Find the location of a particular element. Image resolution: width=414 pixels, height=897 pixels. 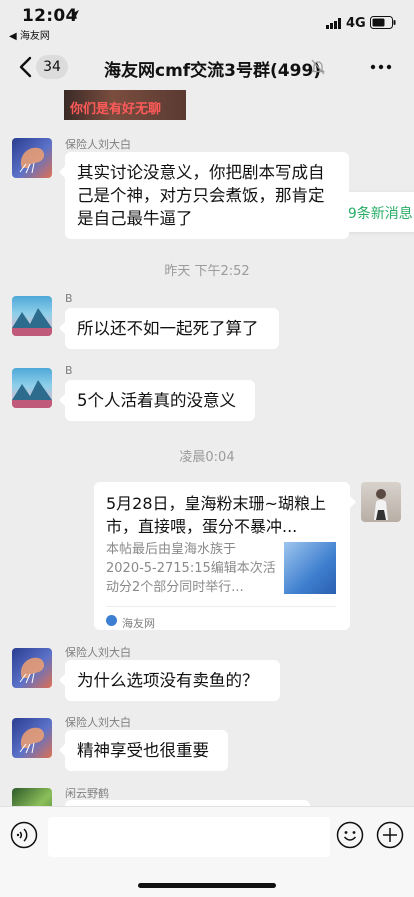

shared-image-caption: 你们是有好无聊 is located at coordinates (116, 109).